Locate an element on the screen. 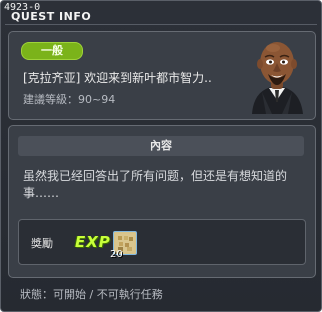 The image size is (322, 312). content-header: 內容 is located at coordinates (161, 146).